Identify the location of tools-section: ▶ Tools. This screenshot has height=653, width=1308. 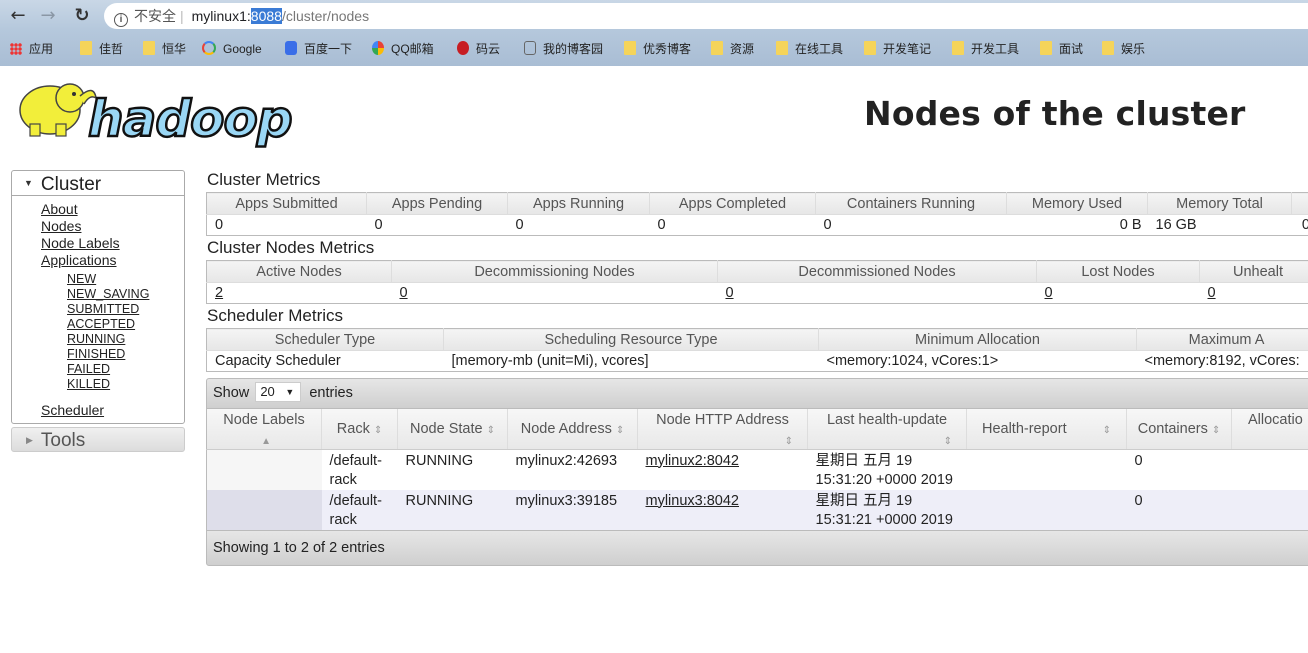
(98, 439).